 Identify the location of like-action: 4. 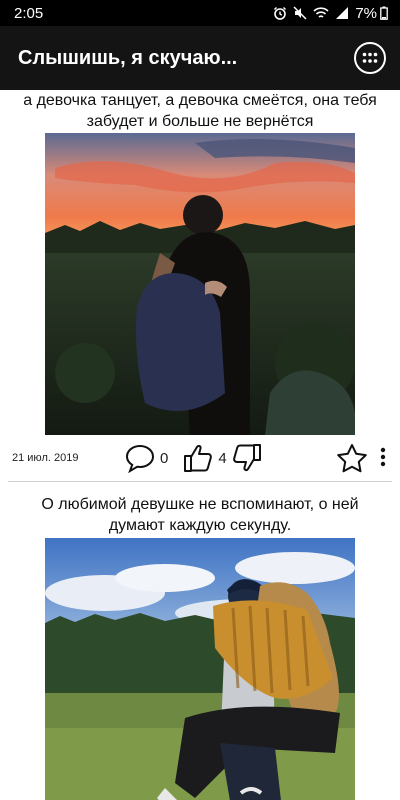
(206, 458).